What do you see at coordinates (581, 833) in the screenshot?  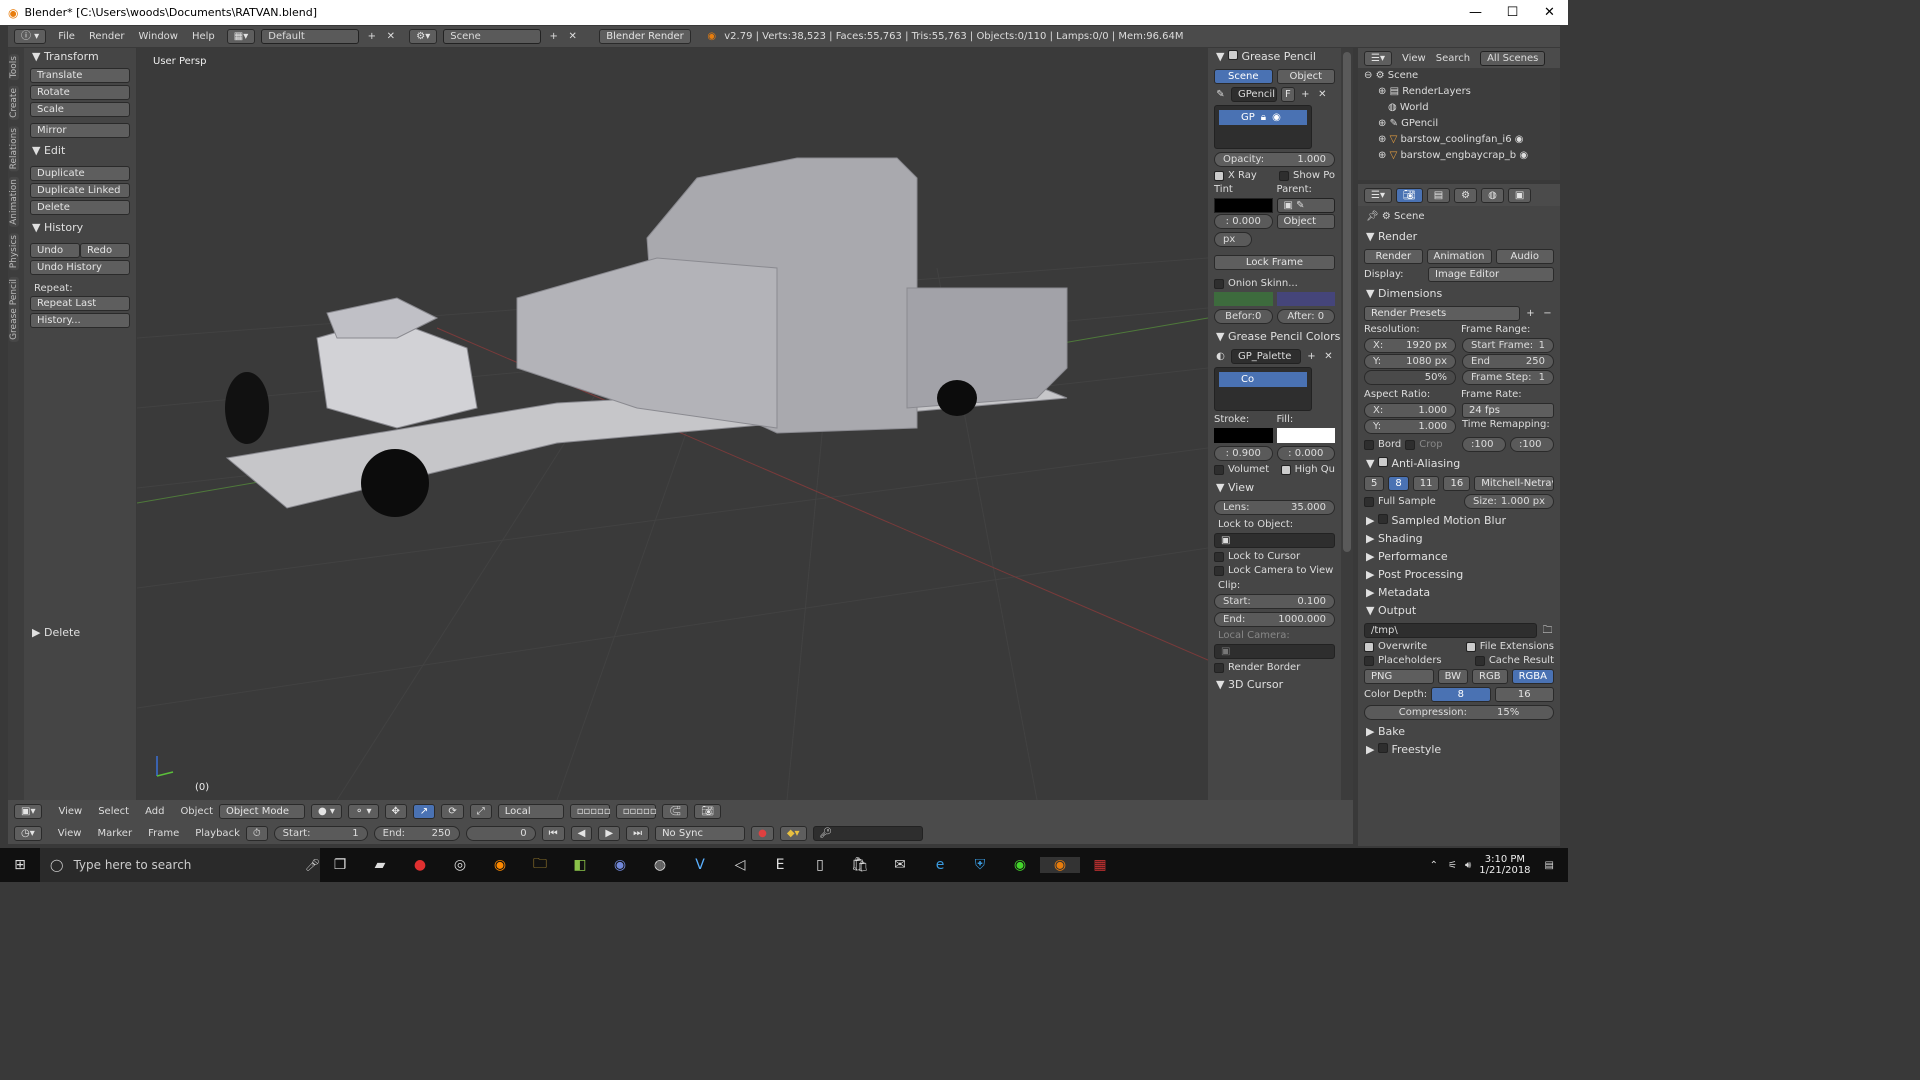 I see `play-reverse-icon: ◀` at bounding box center [581, 833].